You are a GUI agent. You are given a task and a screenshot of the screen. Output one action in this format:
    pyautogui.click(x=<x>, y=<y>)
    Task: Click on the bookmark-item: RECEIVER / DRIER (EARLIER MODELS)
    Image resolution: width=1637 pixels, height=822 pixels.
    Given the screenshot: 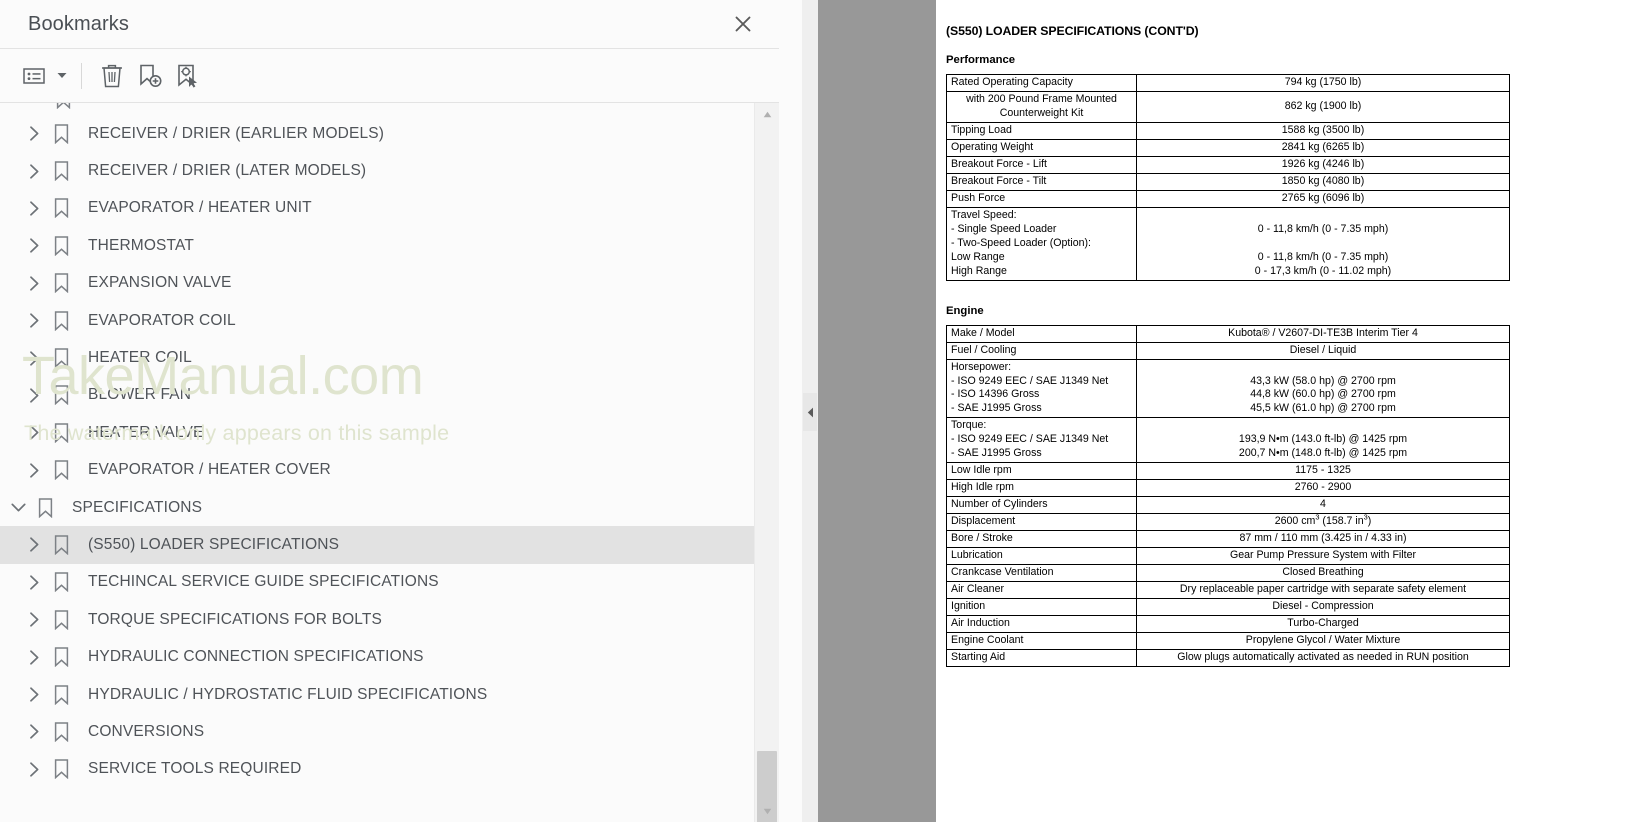 What is the action you would take?
    pyautogui.click(x=377, y=133)
    